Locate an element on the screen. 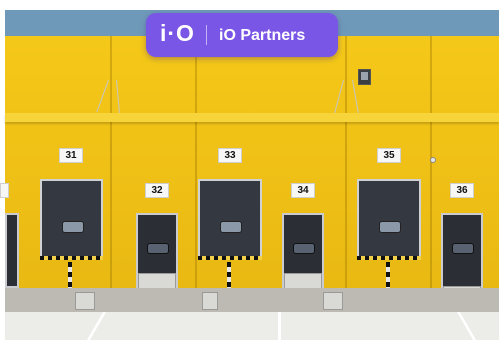  dock-number-36: 36 is located at coordinates (462, 190).